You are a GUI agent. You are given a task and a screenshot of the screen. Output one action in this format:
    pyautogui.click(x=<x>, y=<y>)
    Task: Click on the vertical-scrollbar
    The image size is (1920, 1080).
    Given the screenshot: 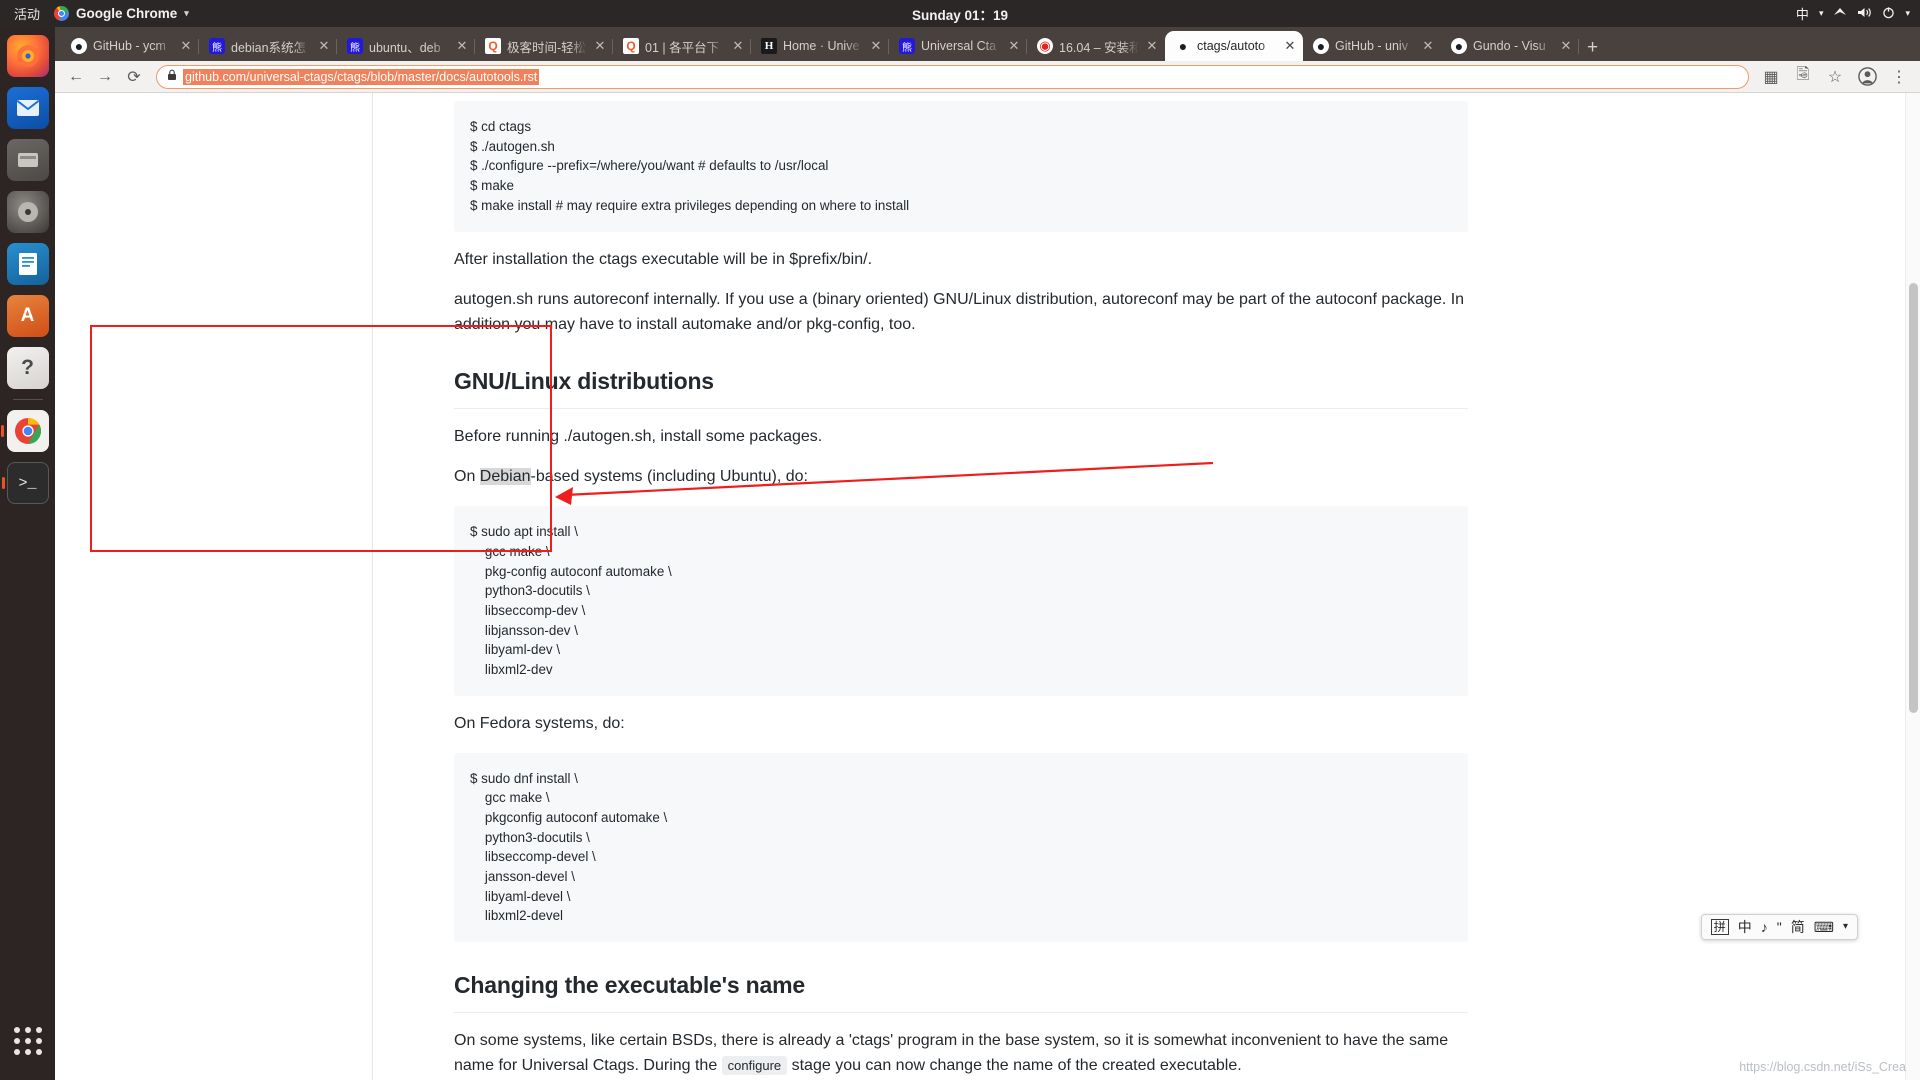 What is the action you would take?
    pyautogui.click(x=1912, y=586)
    